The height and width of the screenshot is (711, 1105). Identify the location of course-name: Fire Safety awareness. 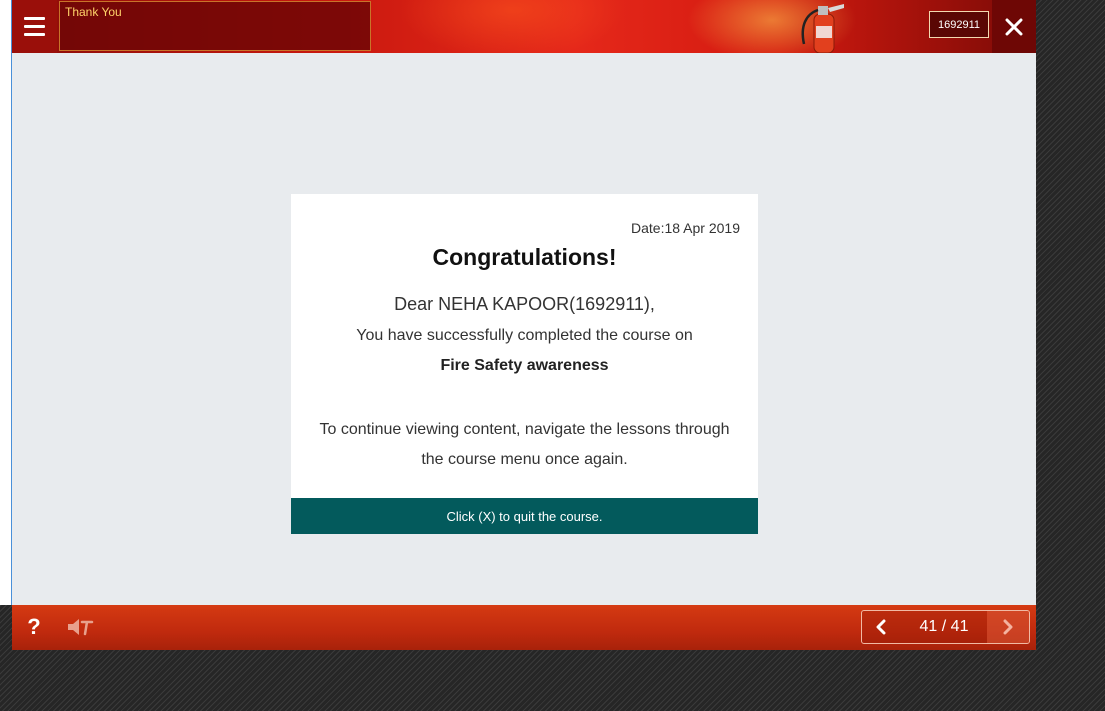
(524, 365).